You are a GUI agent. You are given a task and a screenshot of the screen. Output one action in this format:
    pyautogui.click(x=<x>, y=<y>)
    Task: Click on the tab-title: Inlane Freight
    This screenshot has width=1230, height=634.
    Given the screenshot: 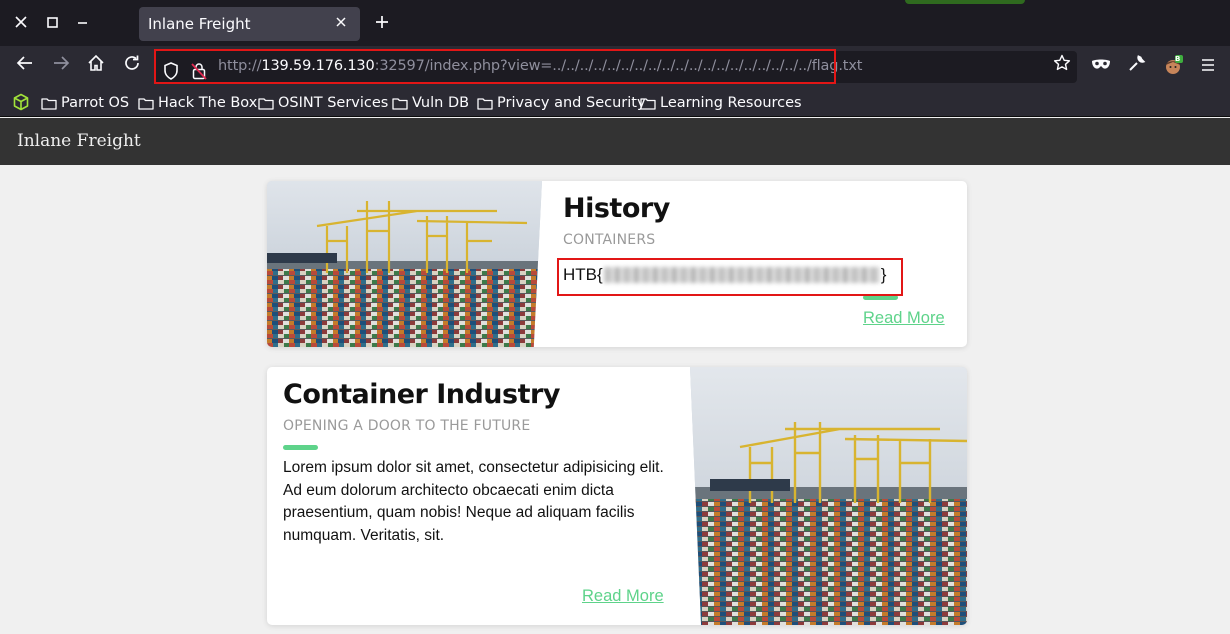 What is the action you would take?
    pyautogui.click(x=199, y=24)
    